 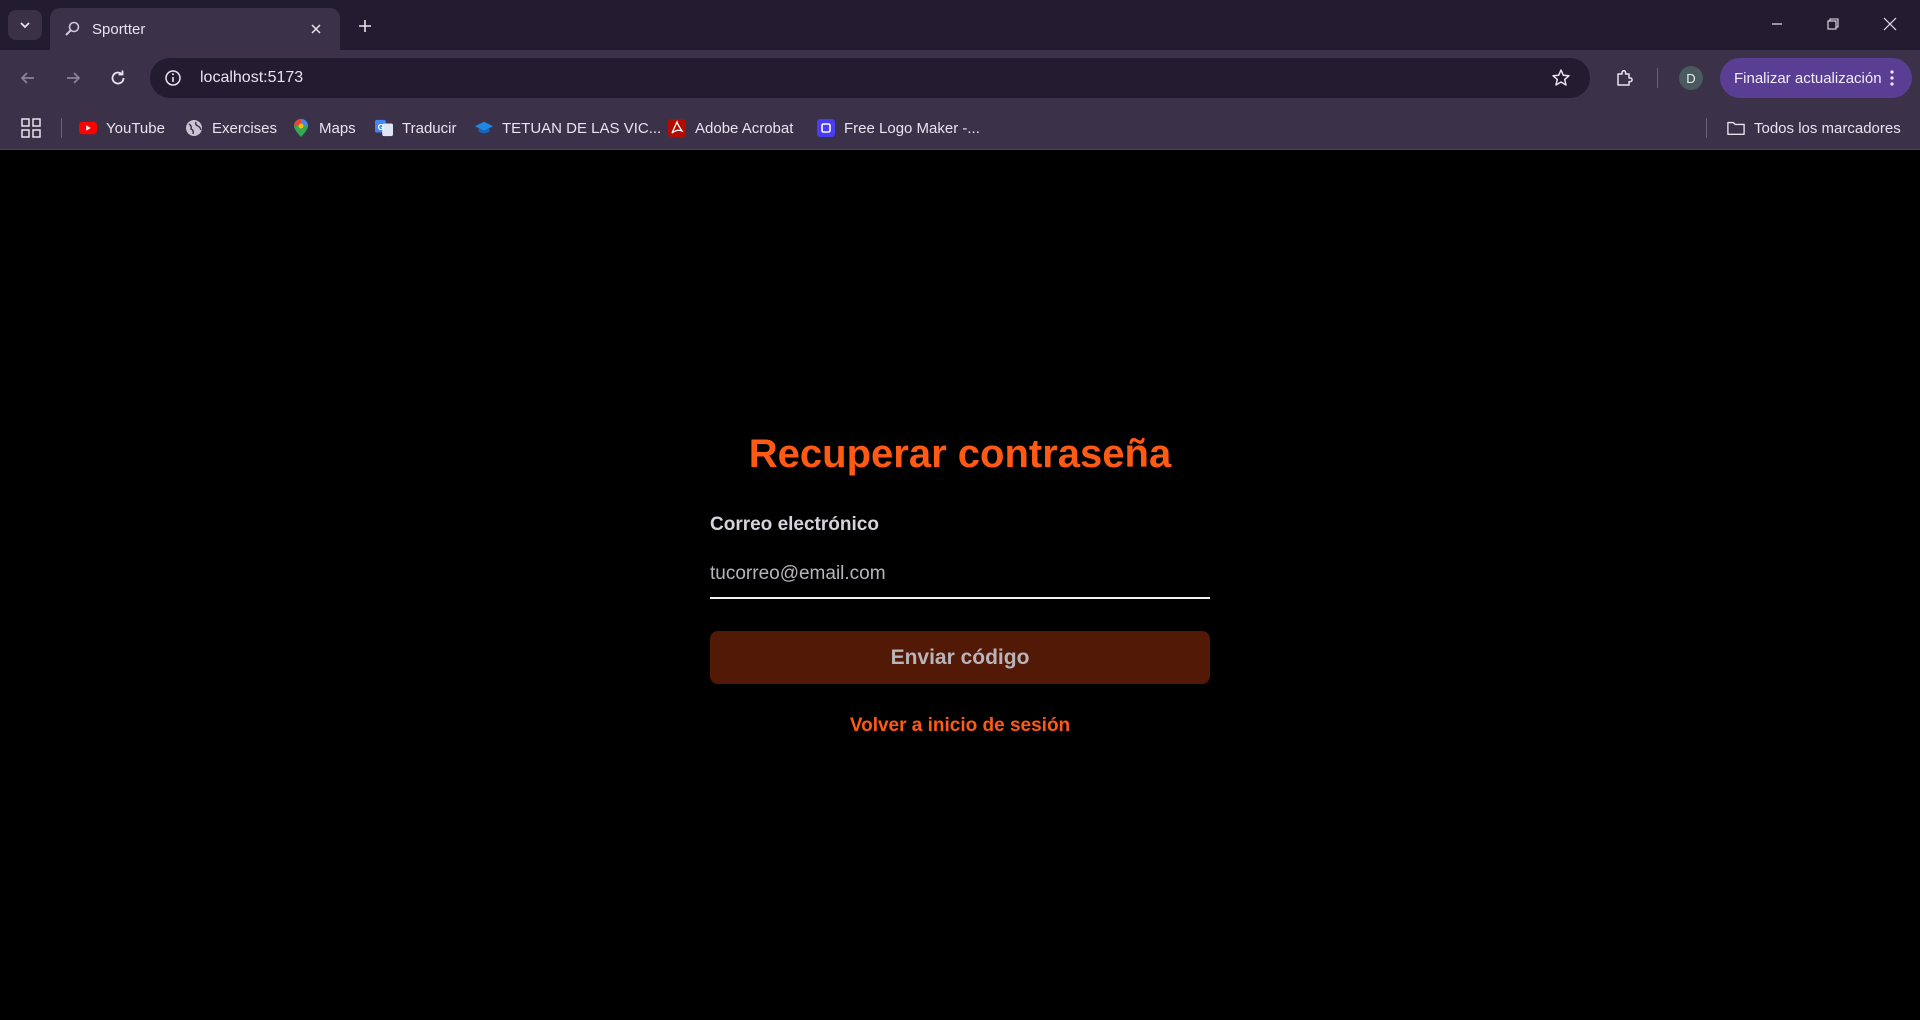 I want to click on arrow-right-icon, so click(x=74, y=78).